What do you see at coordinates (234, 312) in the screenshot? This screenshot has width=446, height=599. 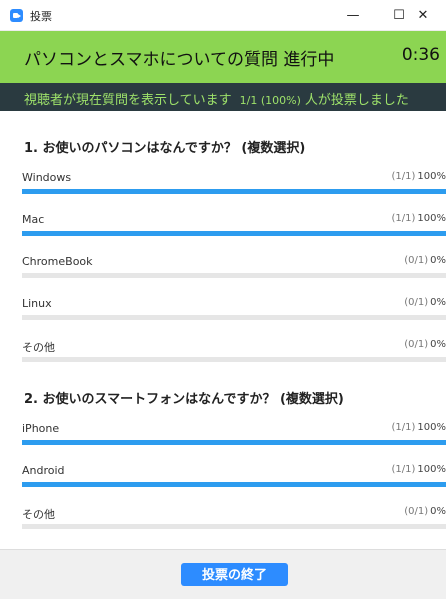 I see `answer-row: Linux (0/1) 0%` at bounding box center [234, 312].